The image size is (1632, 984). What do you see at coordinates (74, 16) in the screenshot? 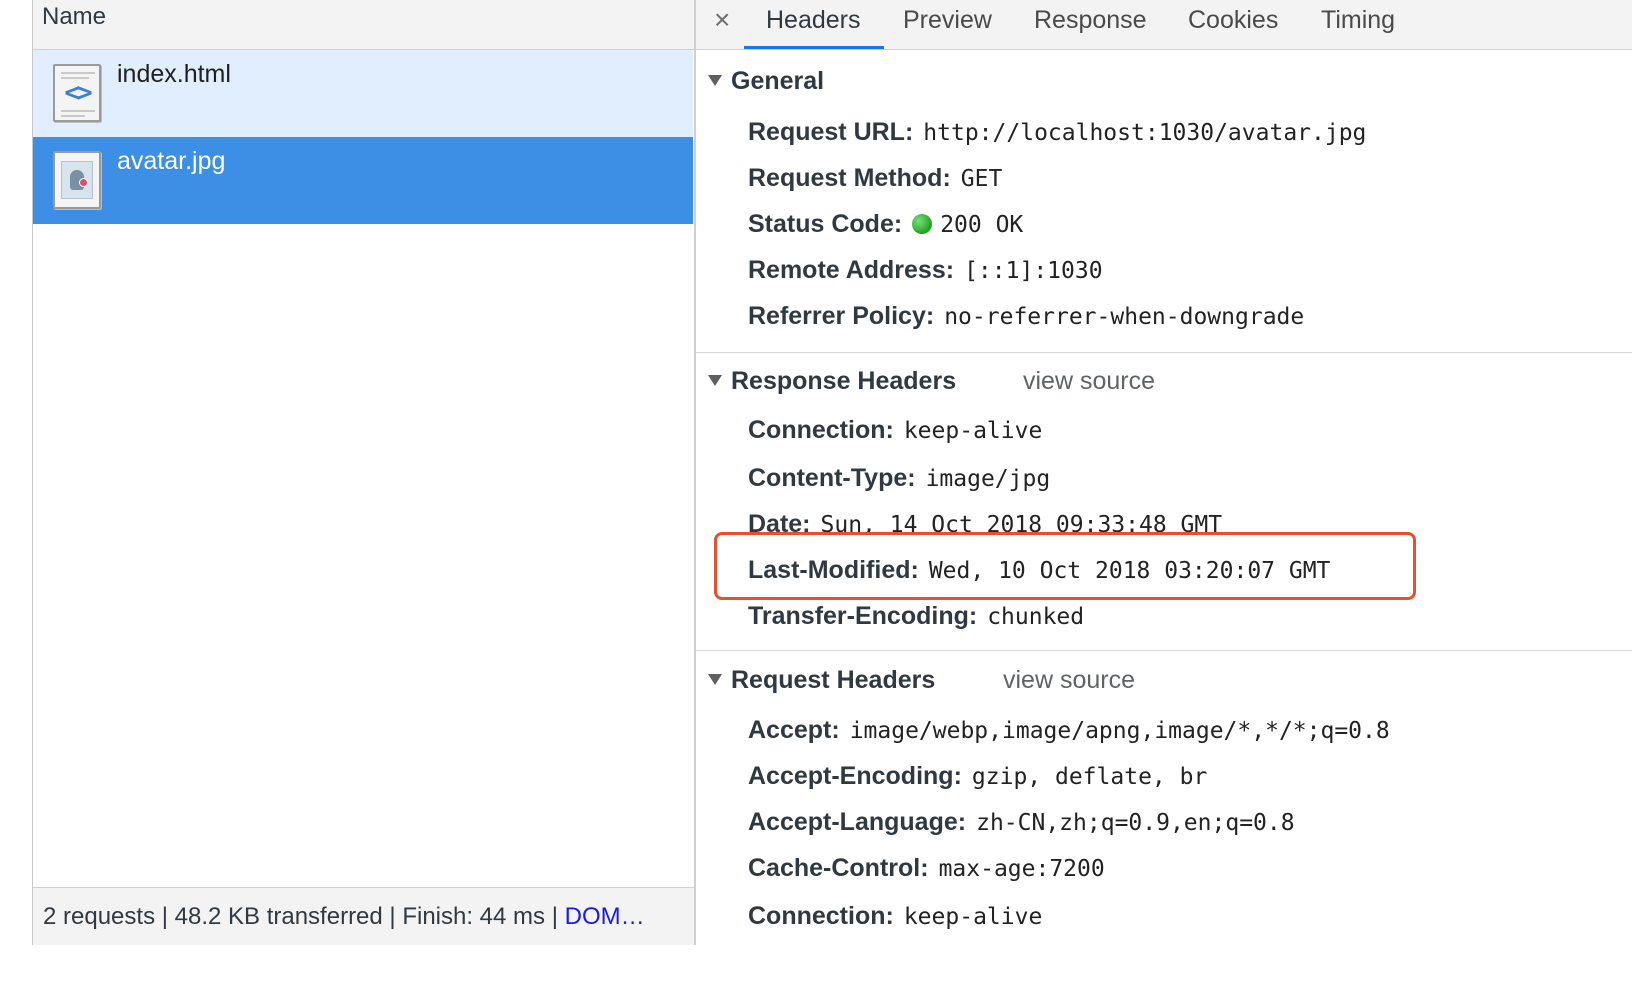
I see `name-column-label: Name` at bounding box center [74, 16].